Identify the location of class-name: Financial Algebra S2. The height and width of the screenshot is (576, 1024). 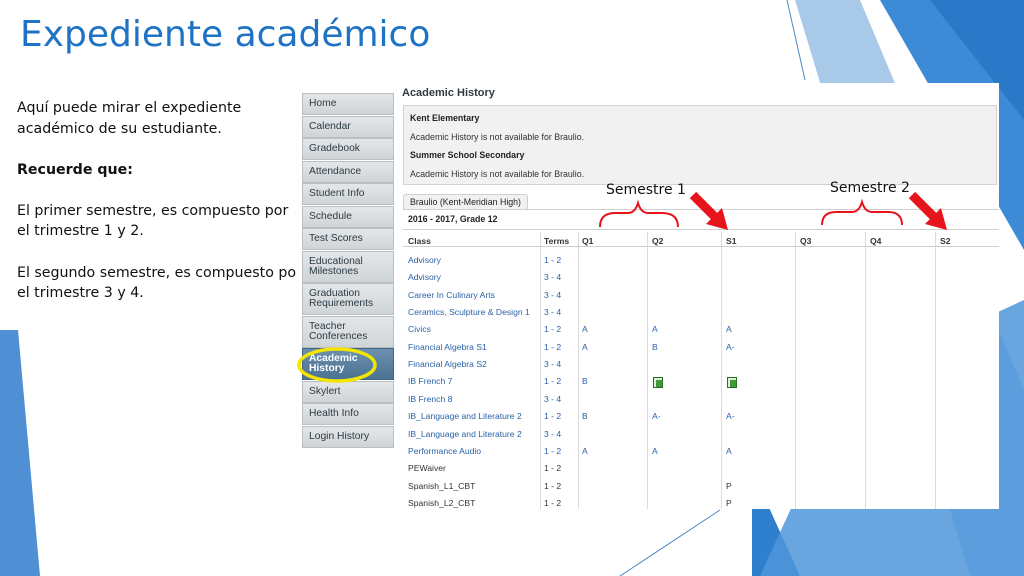
(447, 364).